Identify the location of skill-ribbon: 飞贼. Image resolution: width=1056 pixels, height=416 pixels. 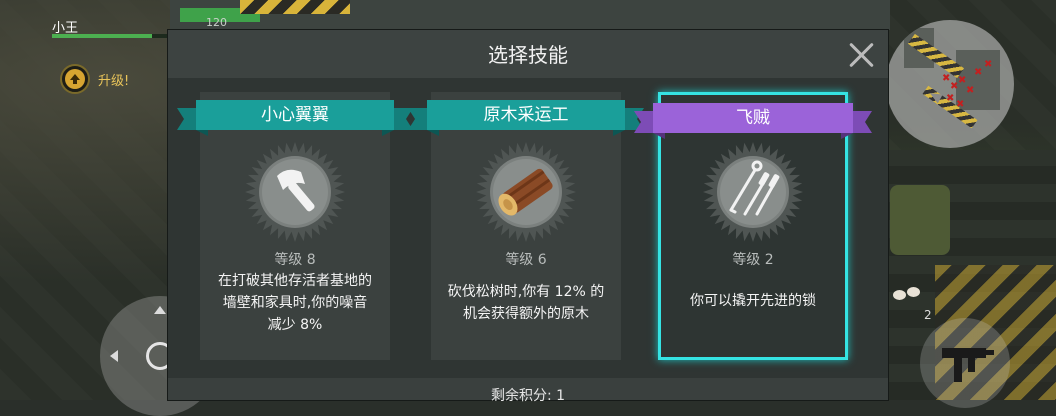
(753, 121).